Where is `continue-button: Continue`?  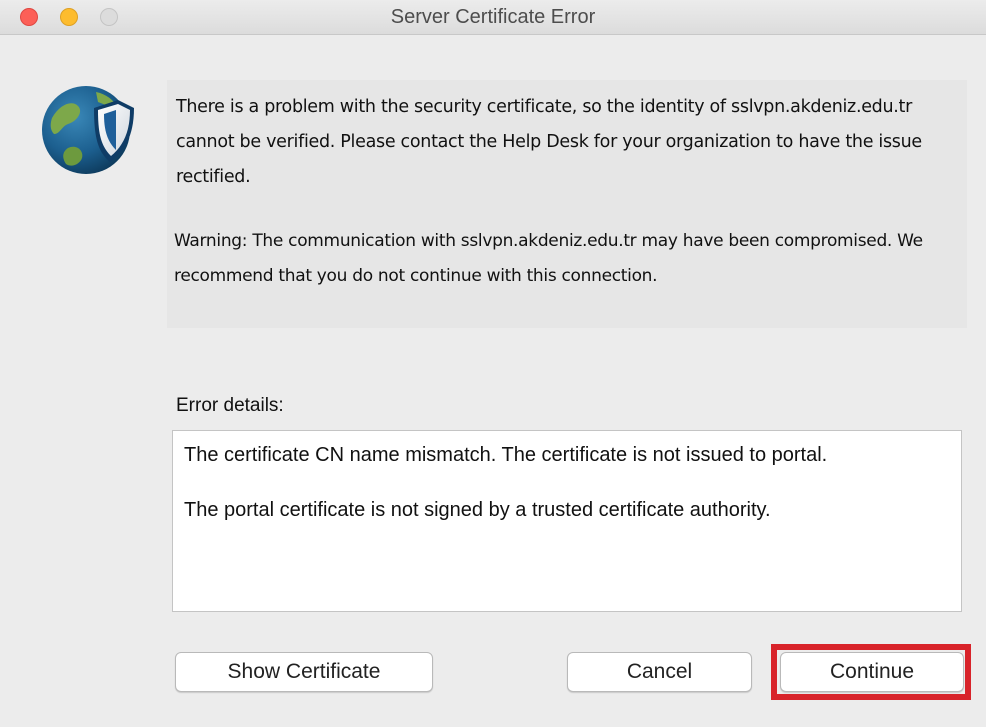 continue-button: Continue is located at coordinates (872, 672).